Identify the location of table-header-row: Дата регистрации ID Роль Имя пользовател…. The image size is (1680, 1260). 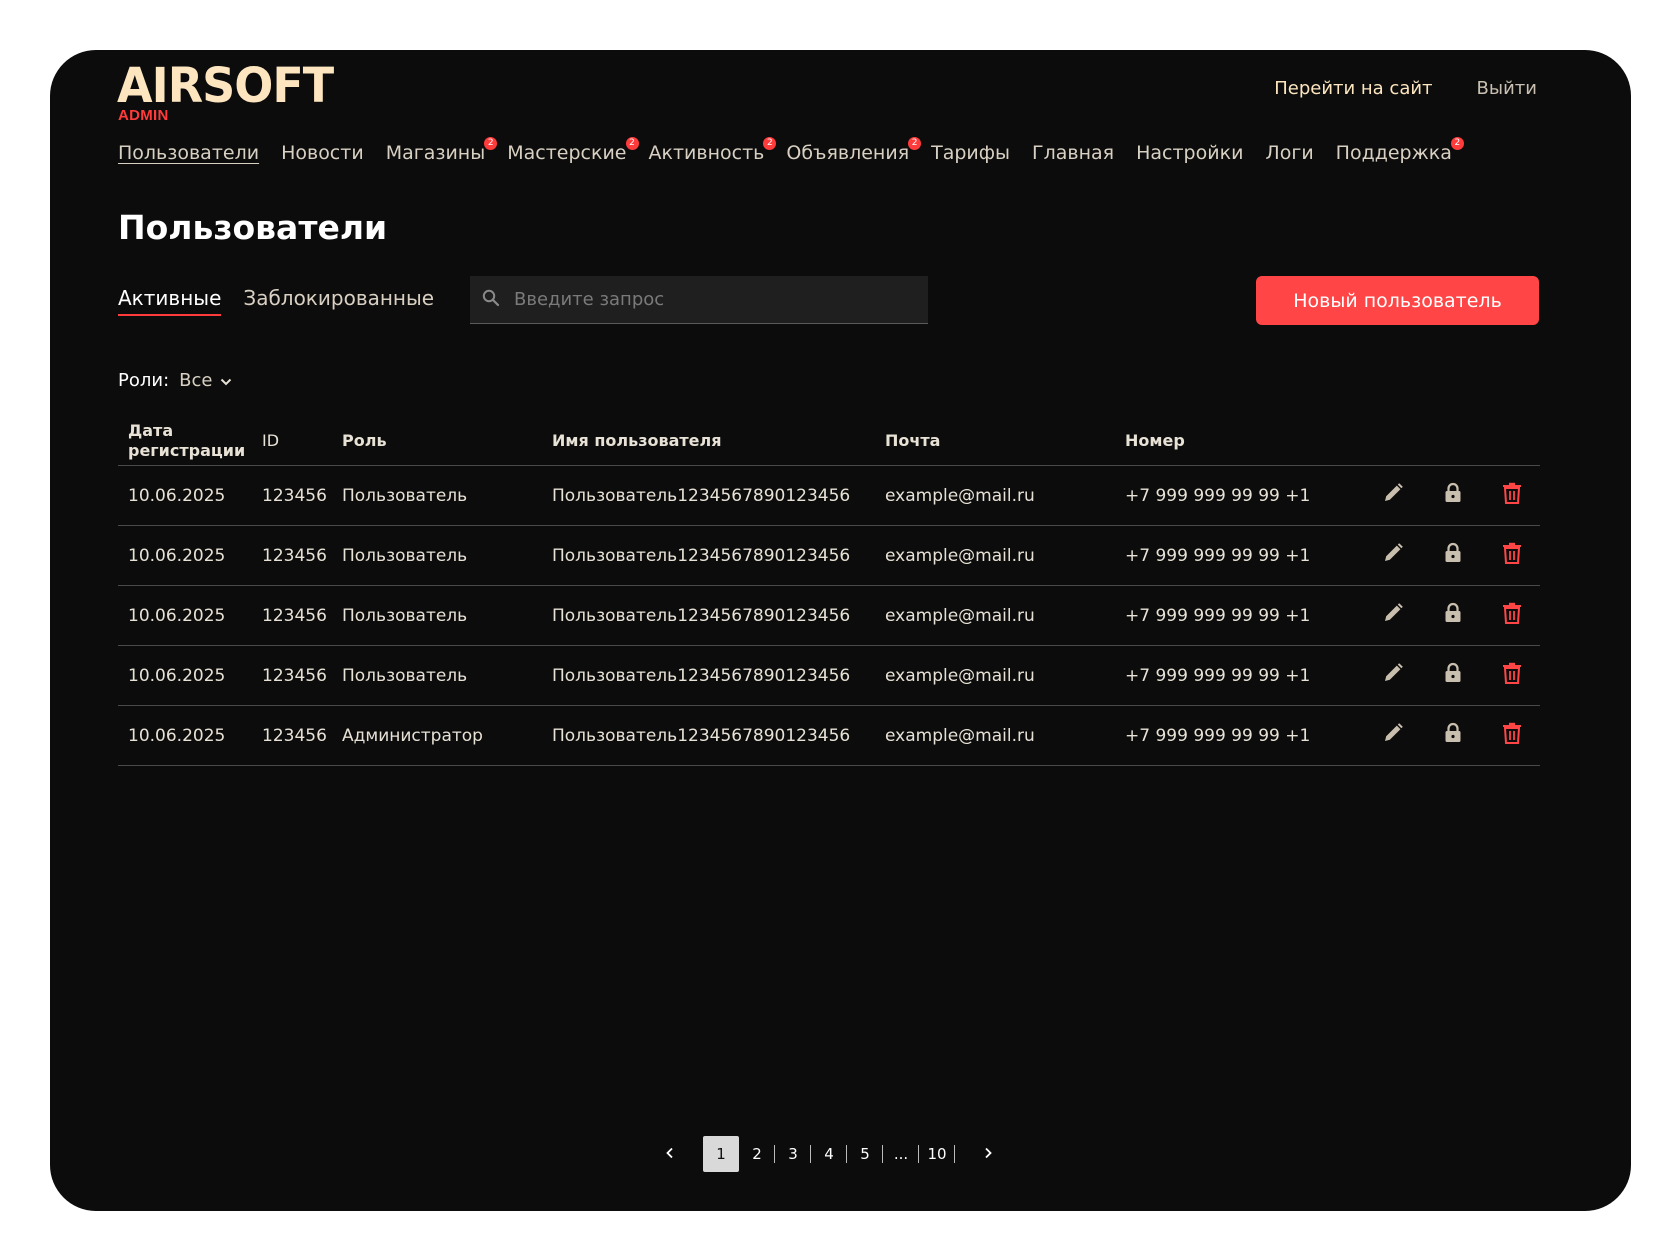
(829, 441).